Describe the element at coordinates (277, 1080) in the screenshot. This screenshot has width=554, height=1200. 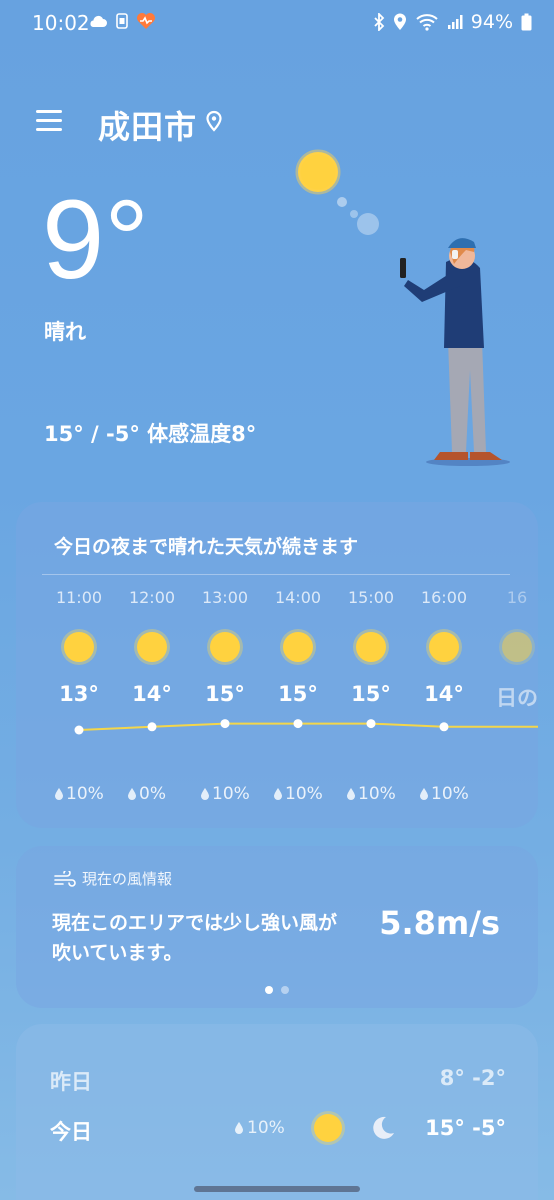
I see `daily-row-yesterday: 昨日 8° -2°` at that location.